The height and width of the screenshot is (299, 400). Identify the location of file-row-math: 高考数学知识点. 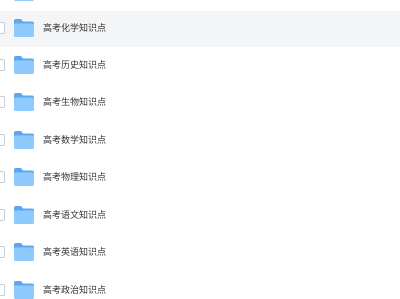
(200, 141).